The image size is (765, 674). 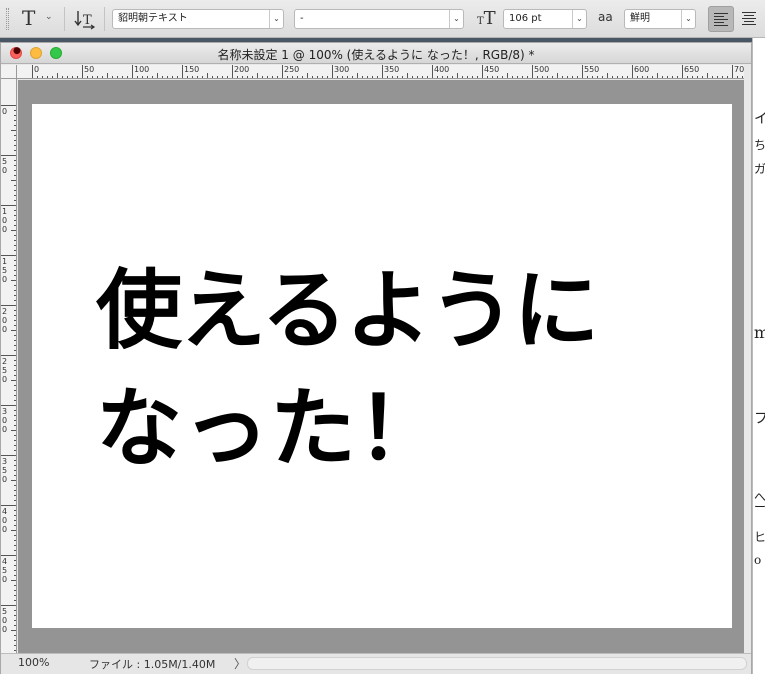 I want to click on ruler-label: 2 0 0, so click(x=5, y=320).